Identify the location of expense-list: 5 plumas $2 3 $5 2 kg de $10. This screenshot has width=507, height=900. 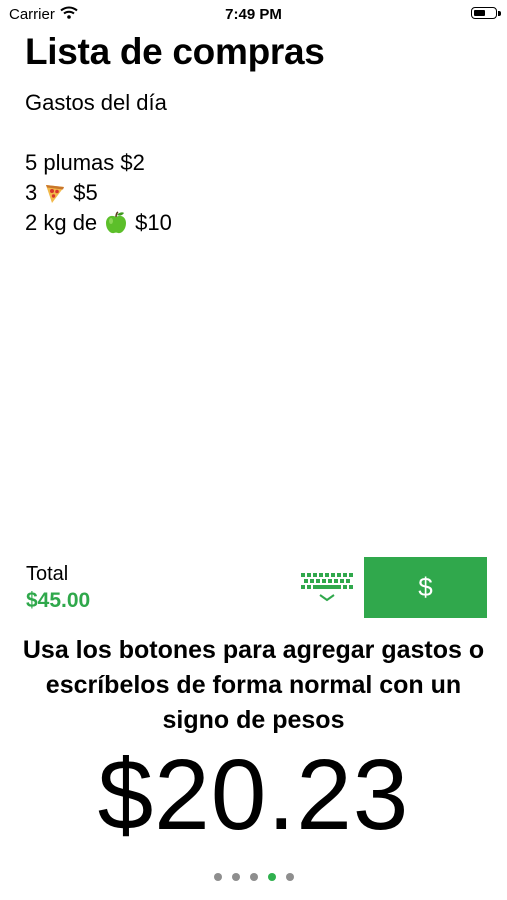
(98, 193).